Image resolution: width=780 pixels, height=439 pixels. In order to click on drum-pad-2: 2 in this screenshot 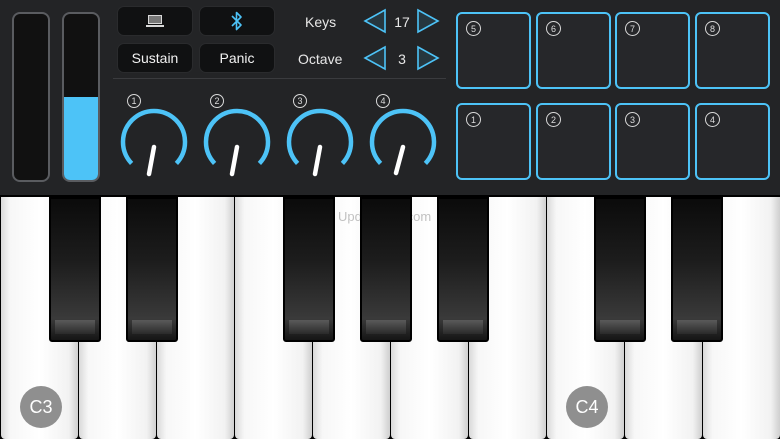, I will do `click(573, 141)`.